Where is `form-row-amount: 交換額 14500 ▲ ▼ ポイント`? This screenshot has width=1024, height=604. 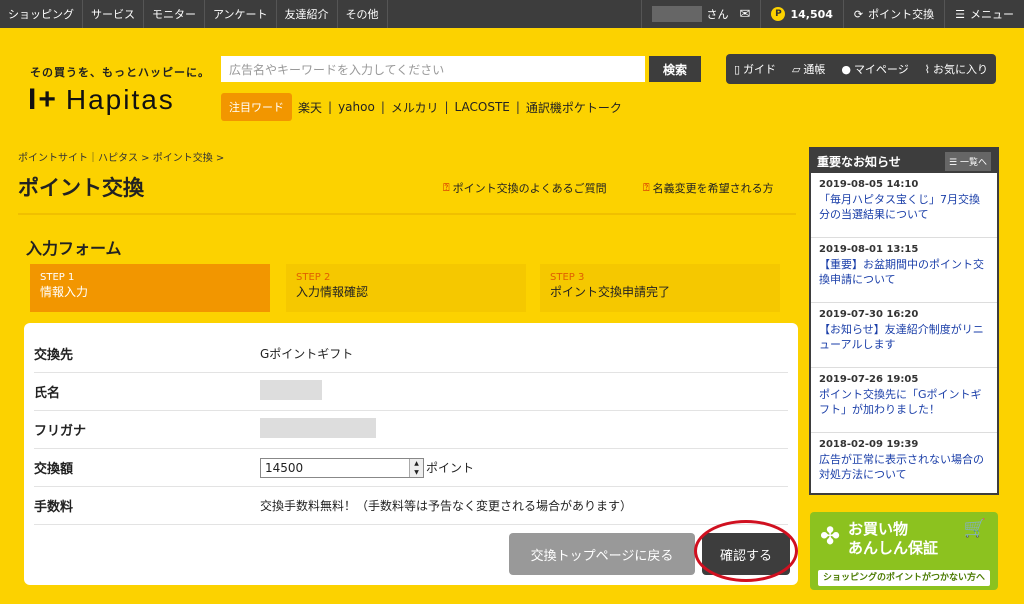
form-row-amount: 交換額 14500 ▲ ▼ ポイント is located at coordinates (411, 468).